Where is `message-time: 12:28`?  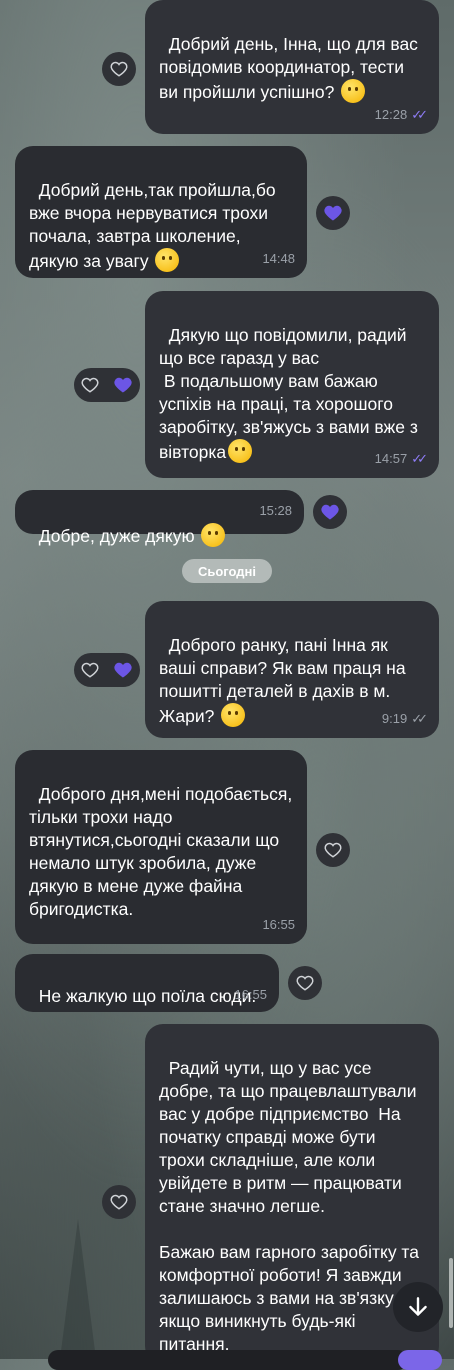
message-time: 12:28 is located at coordinates (391, 114).